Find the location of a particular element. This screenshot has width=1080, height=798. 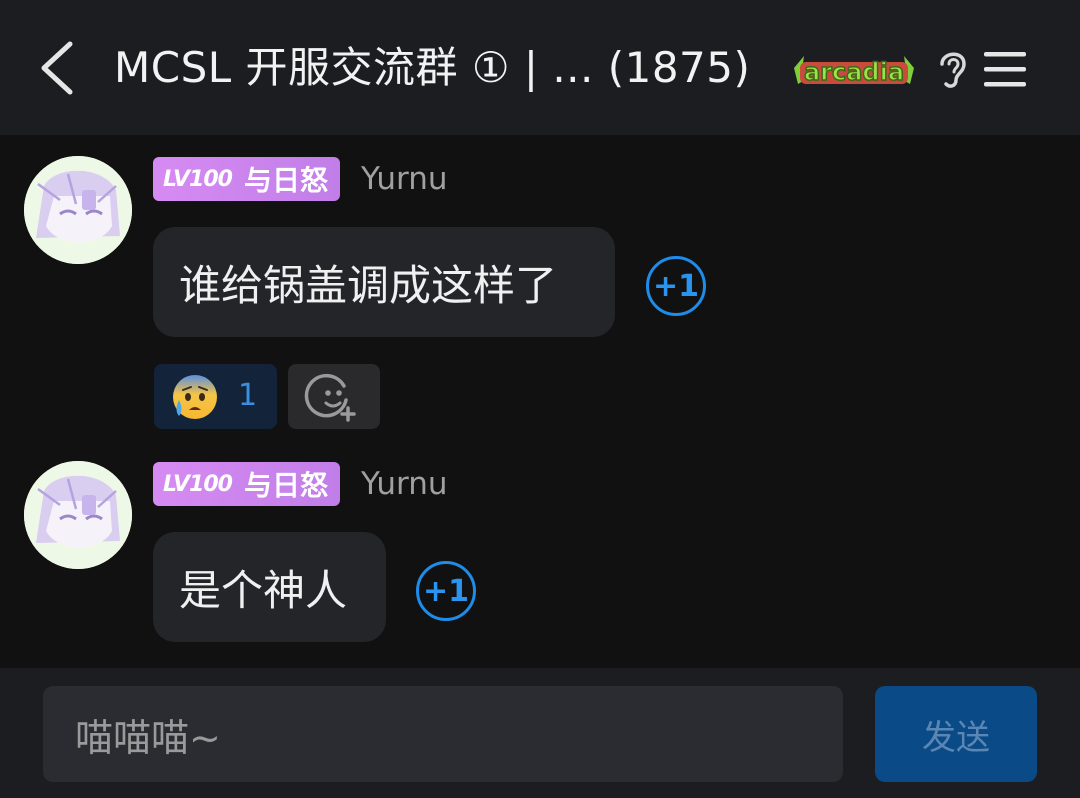

ear-mode-button is located at coordinates (952, 69).